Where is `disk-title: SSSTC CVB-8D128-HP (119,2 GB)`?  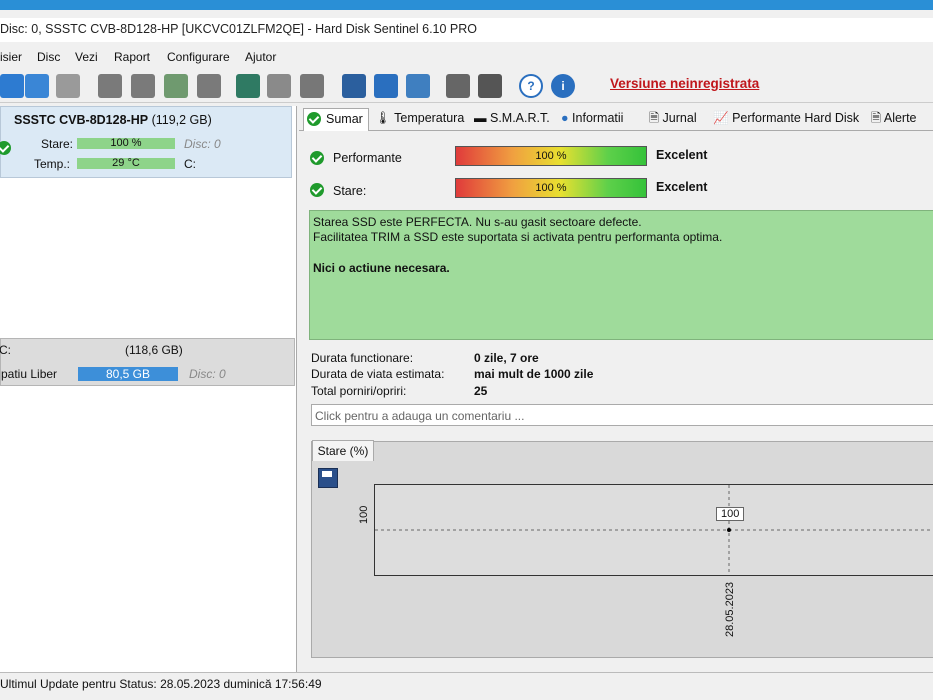
disk-title: SSSTC CVB-8D128-HP (119,2 GB) is located at coordinates (113, 120).